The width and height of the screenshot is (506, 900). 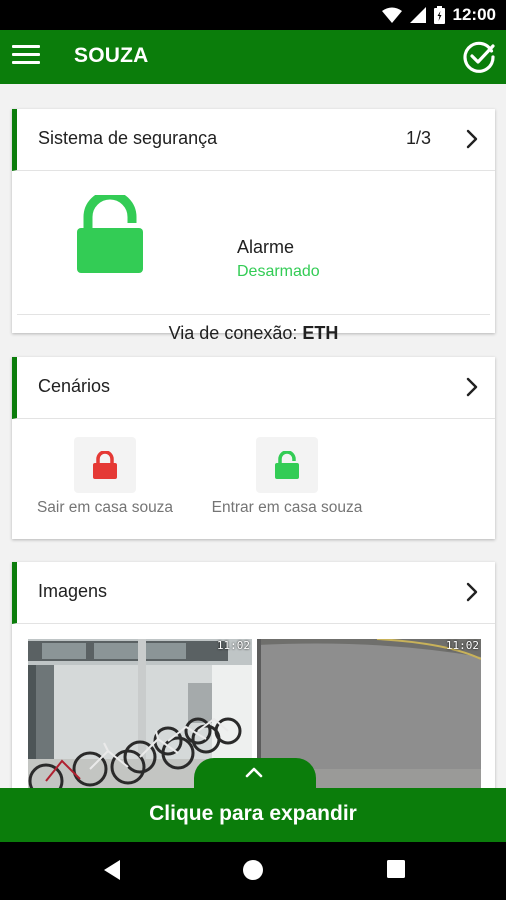 I want to click on images-card-header: Imagens, so click(x=253, y=593).